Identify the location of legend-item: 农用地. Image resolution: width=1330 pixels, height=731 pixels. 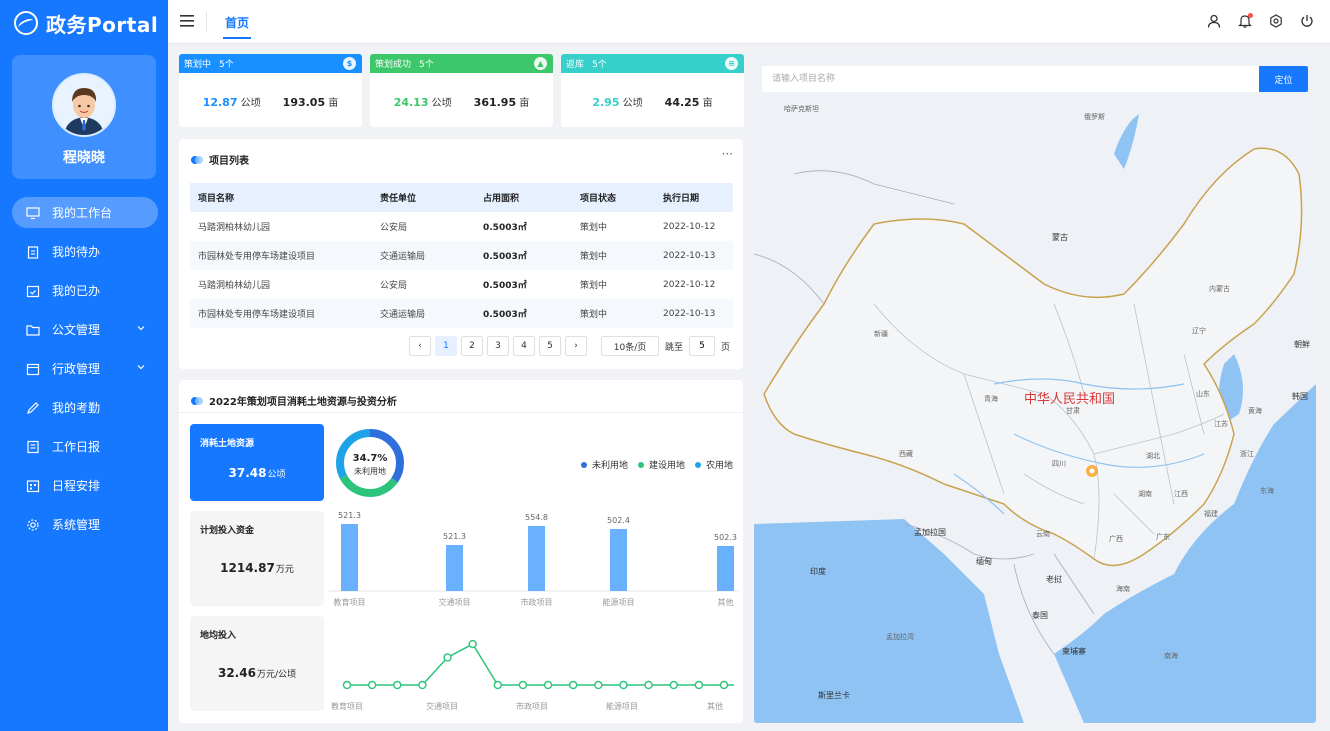
(713, 464).